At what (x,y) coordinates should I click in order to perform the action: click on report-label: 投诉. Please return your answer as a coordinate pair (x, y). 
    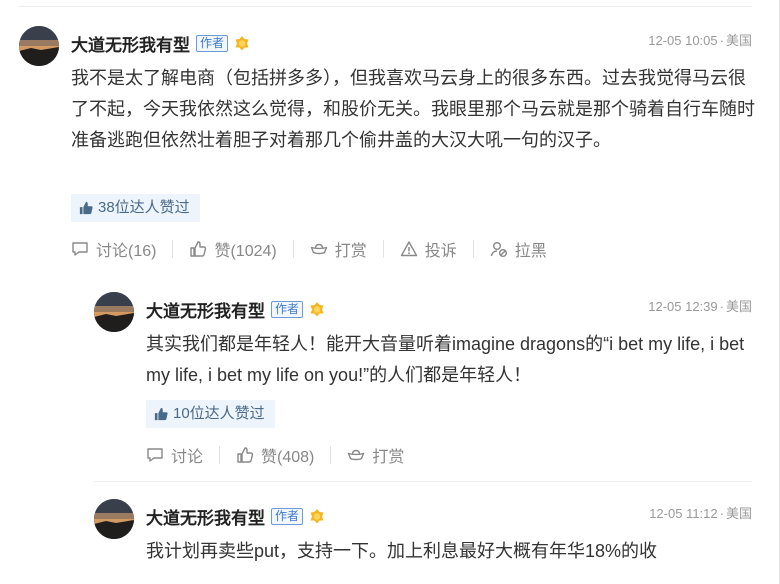
    Looking at the image, I should click on (440, 251).